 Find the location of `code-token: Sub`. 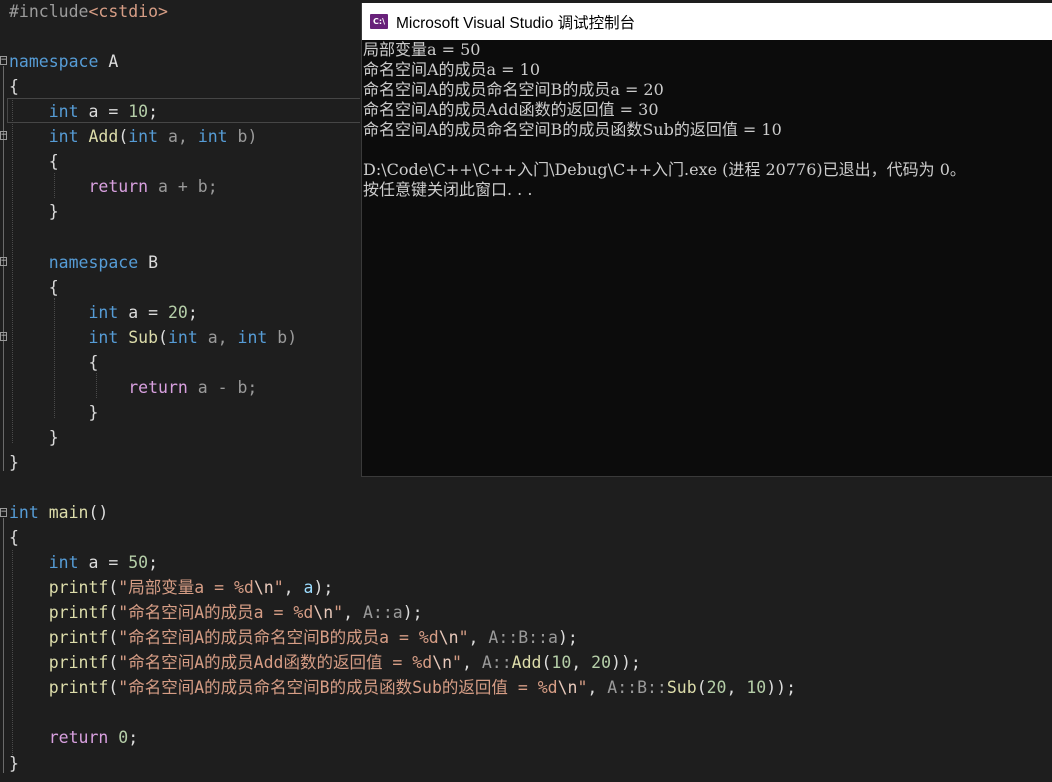

code-token: Sub is located at coordinates (681, 688).